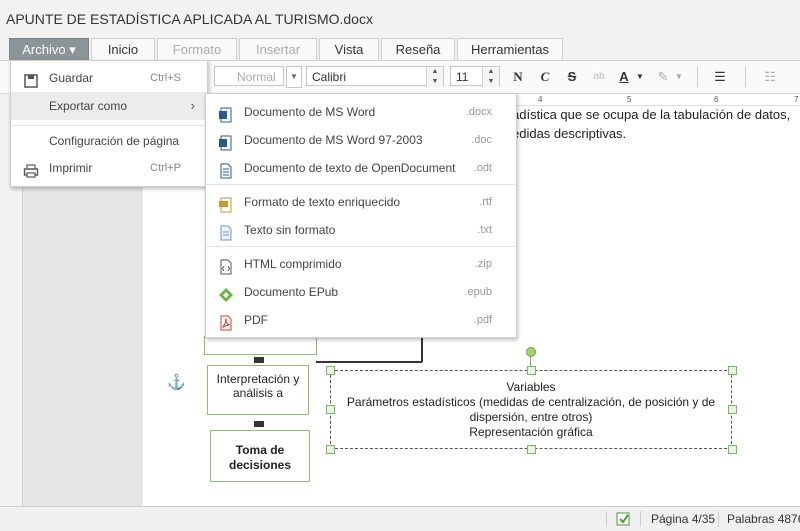 This screenshot has height=531, width=800. I want to click on export-item-docx: Documento de MS Word .docx, so click(361, 112).